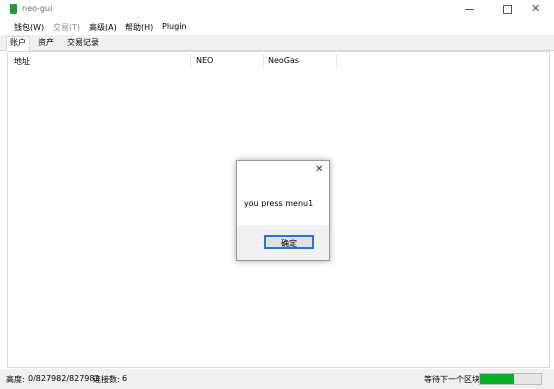  Describe the element at coordinates (283, 60) in the screenshot. I see `column-header-neogas: NeoGas` at that location.